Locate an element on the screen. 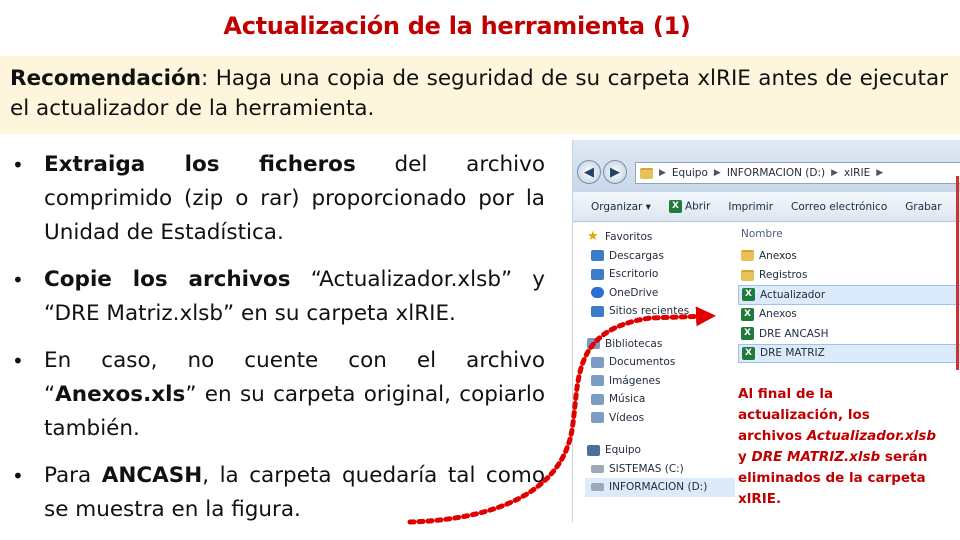  dotted-arrow is located at coordinates (561, 415).